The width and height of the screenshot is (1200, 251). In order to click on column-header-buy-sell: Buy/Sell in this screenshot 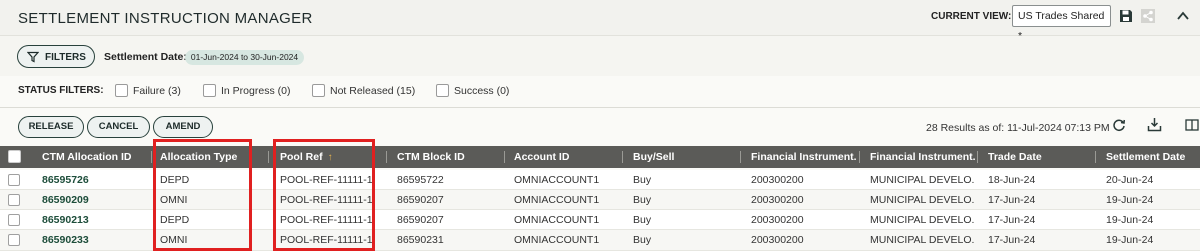, I will do `click(653, 157)`.